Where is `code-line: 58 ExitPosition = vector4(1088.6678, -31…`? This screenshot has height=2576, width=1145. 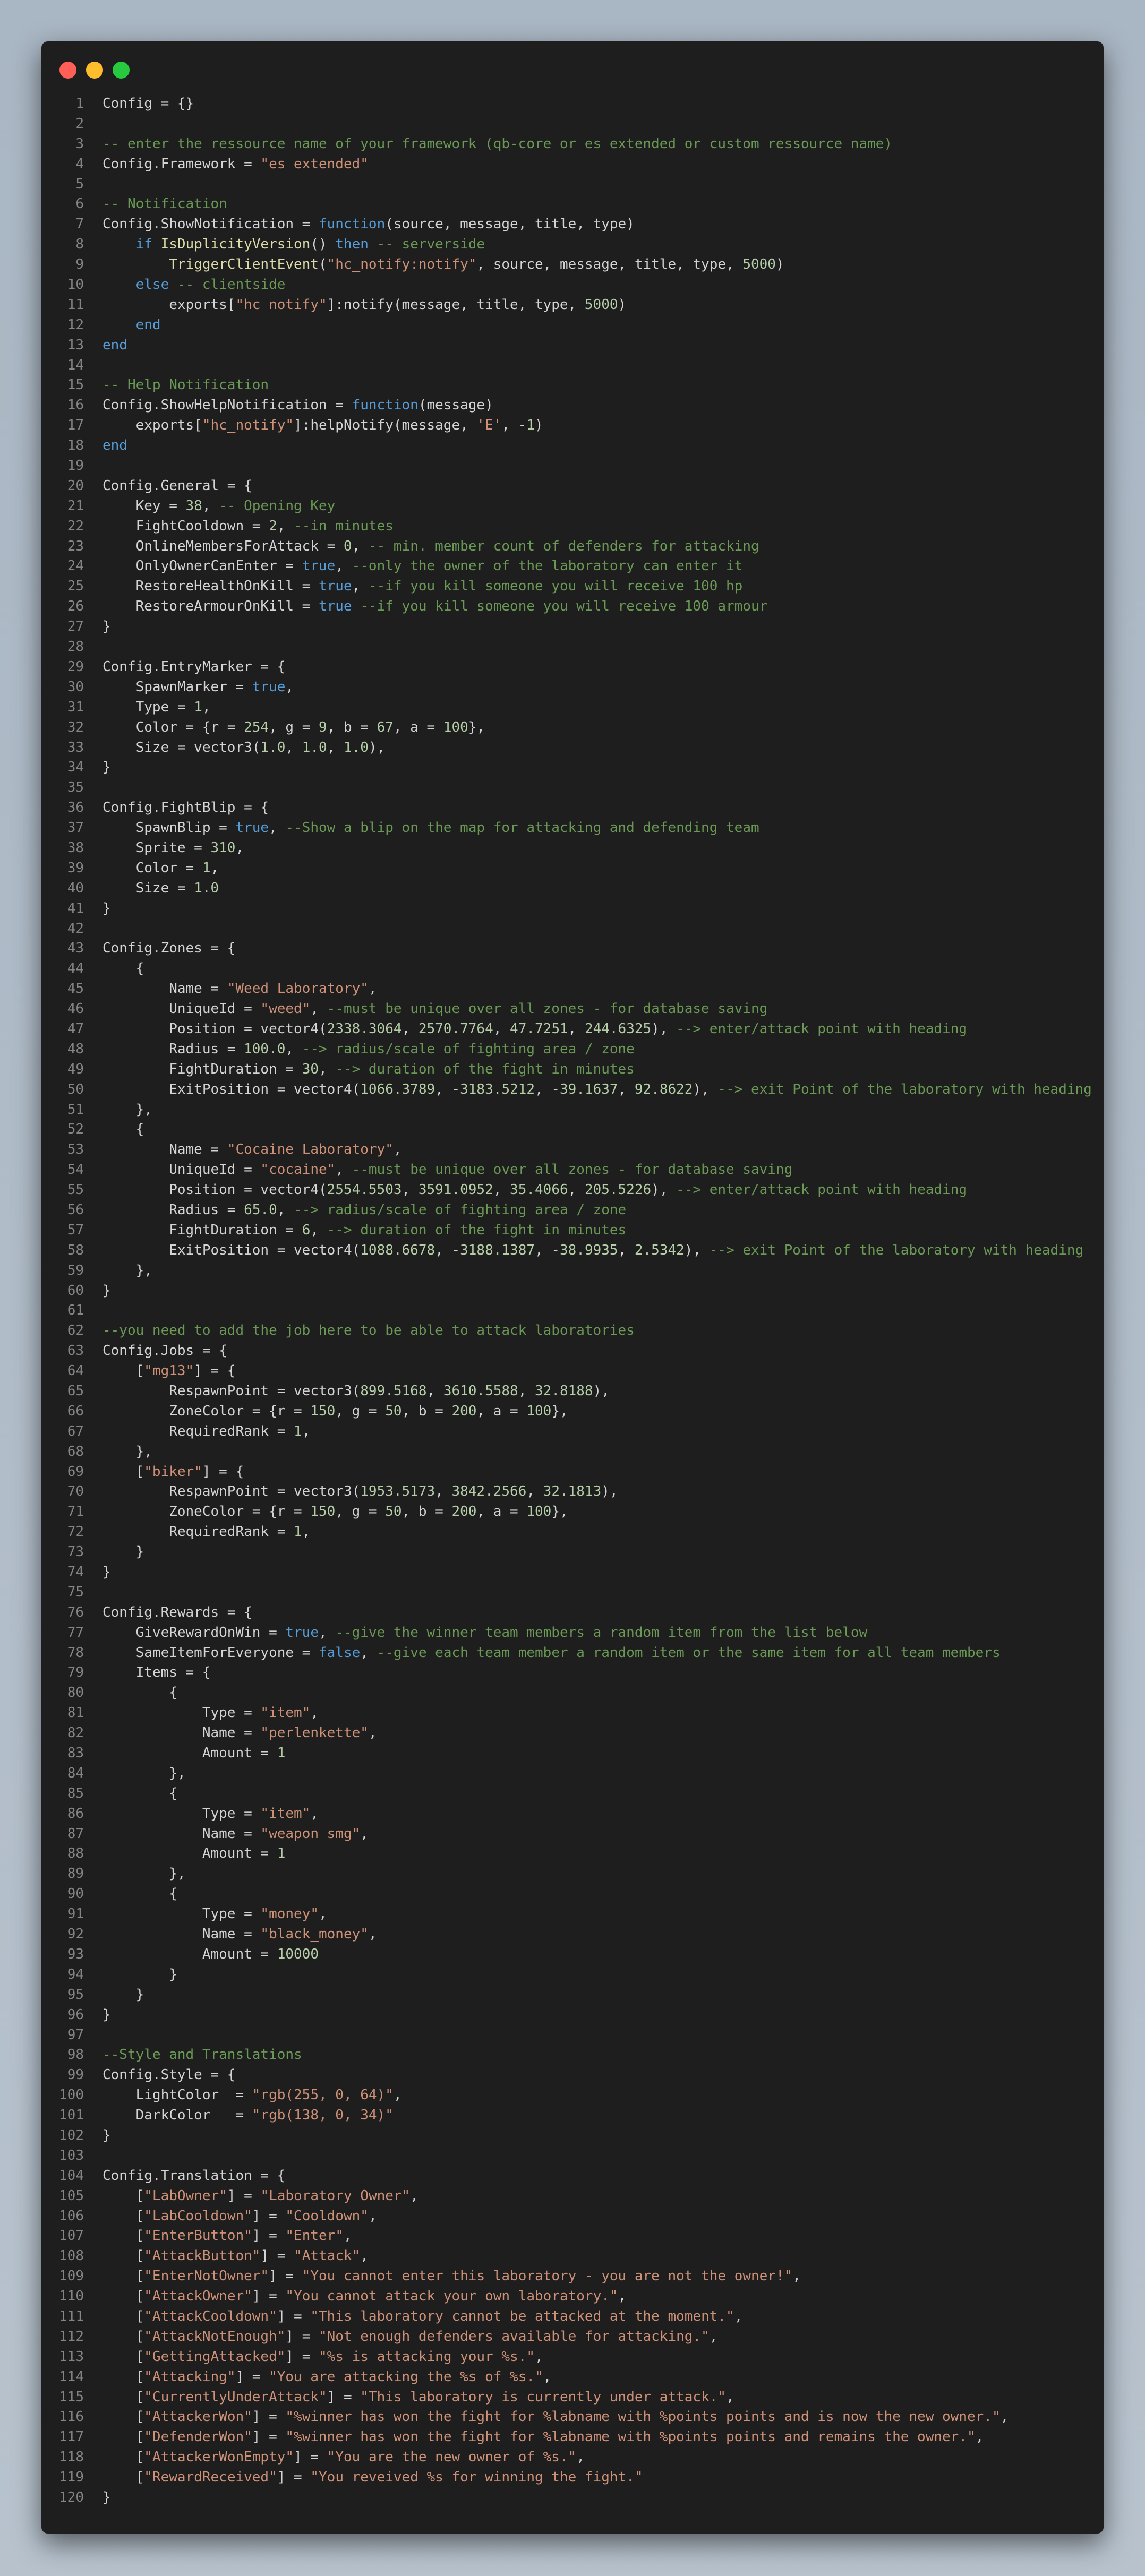
code-line: 58 ExitPosition = vector4(1088.6678, -31… is located at coordinates (572, 1251).